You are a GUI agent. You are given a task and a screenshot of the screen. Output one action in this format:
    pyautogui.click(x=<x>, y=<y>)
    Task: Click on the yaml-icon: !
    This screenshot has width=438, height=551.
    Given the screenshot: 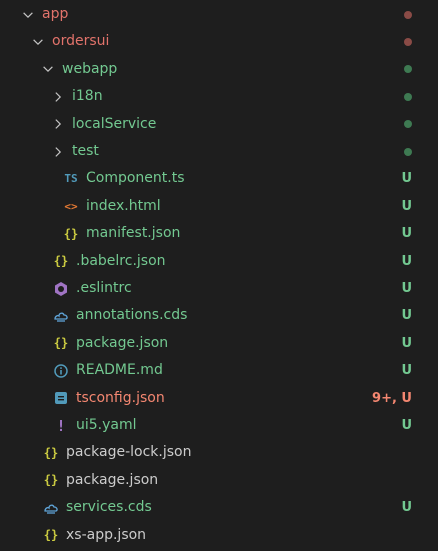 What is the action you would take?
    pyautogui.click(x=61, y=425)
    